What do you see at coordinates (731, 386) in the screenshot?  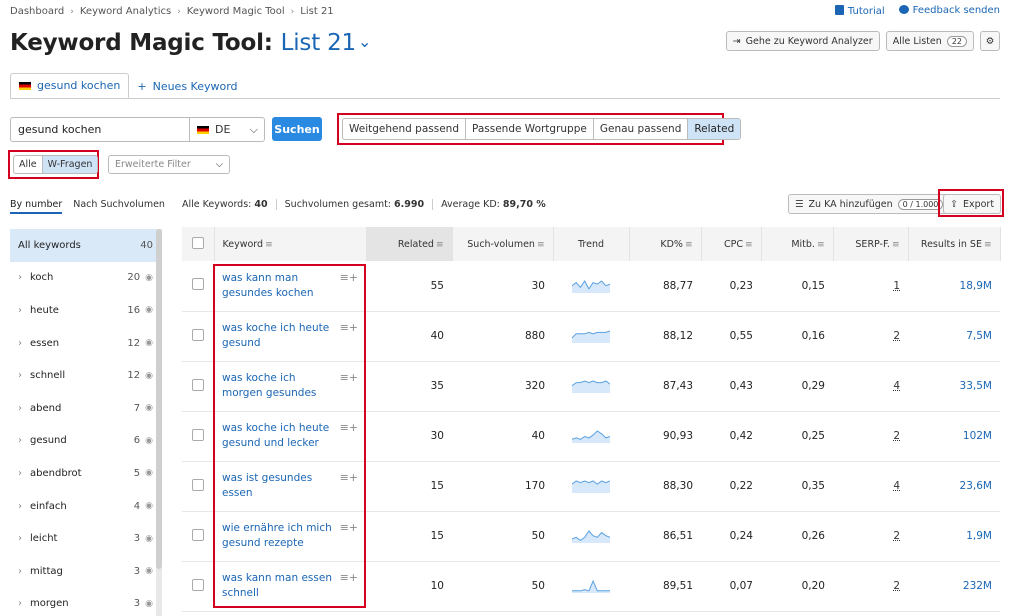 I see `cpc-cell: 0,43` at bounding box center [731, 386].